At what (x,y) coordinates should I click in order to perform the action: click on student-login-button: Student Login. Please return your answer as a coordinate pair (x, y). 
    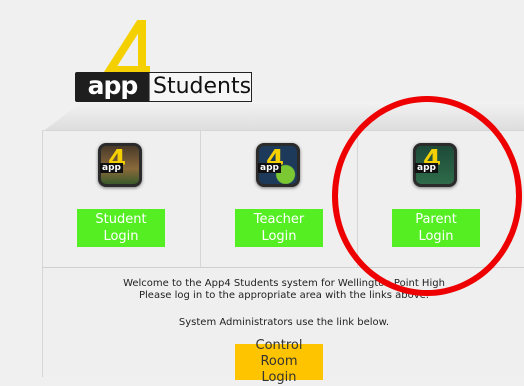
    Looking at the image, I should click on (121, 228).